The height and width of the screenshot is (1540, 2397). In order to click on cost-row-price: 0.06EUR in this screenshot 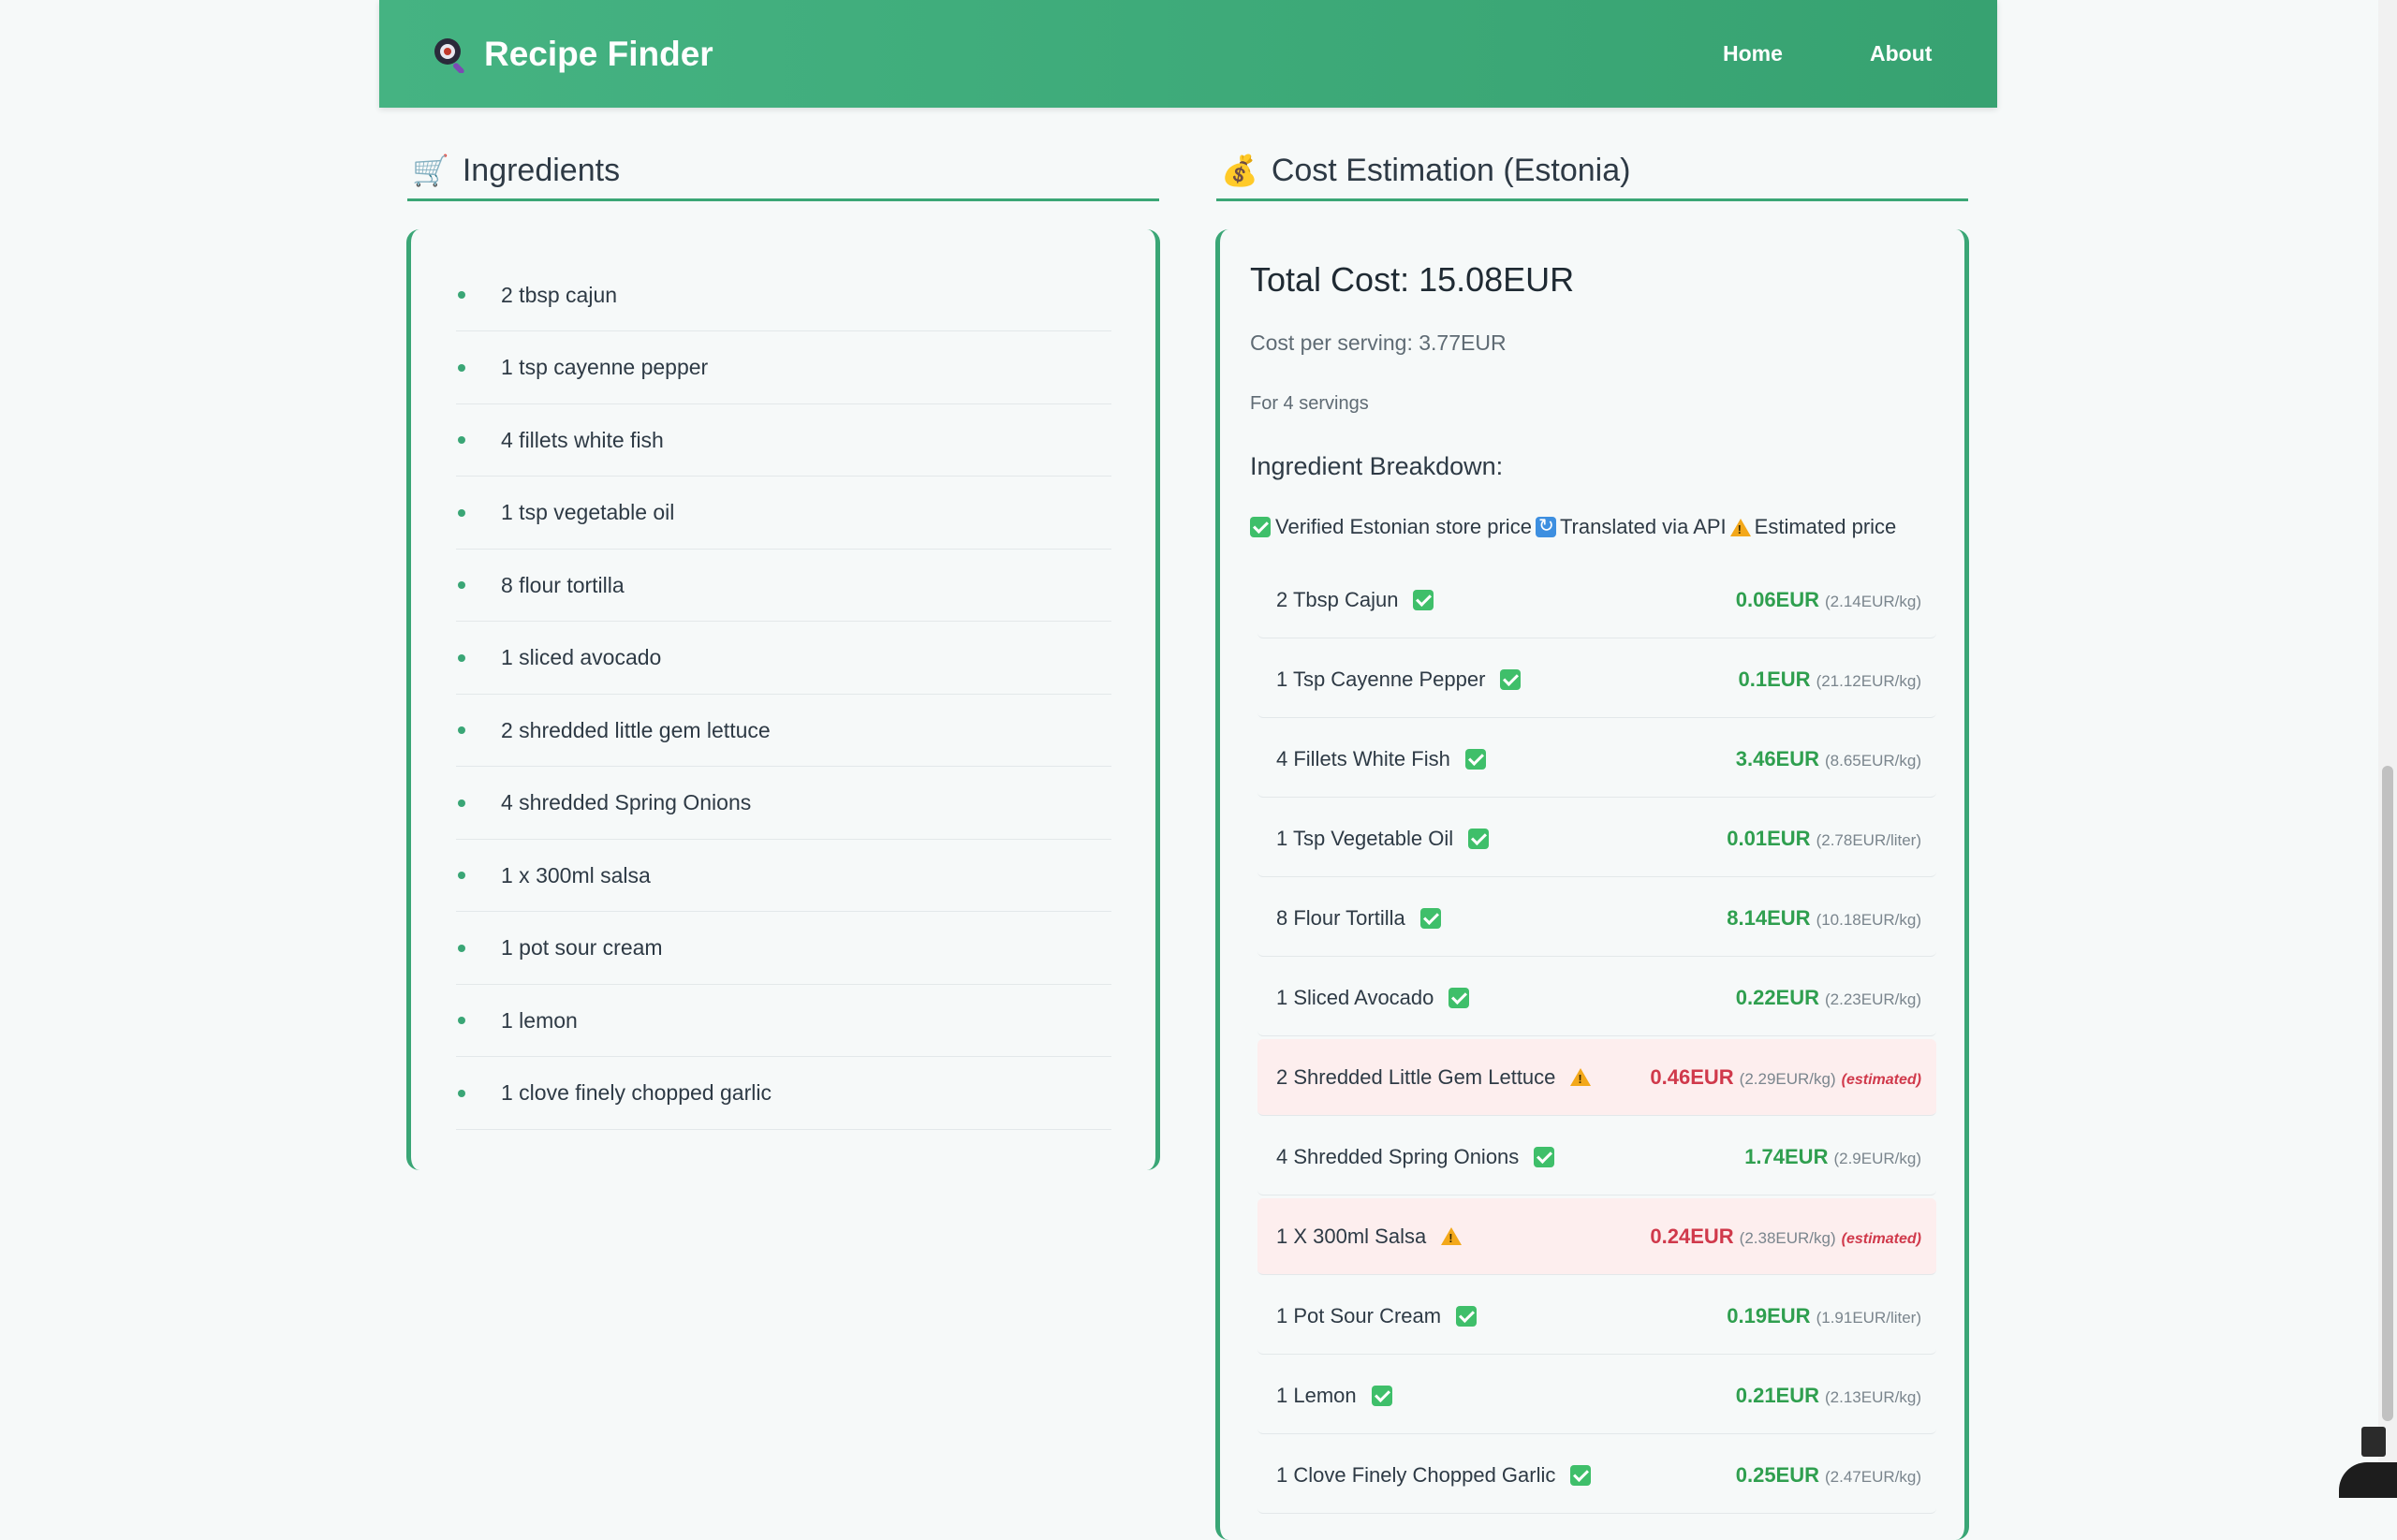, I will do `click(1777, 599)`.